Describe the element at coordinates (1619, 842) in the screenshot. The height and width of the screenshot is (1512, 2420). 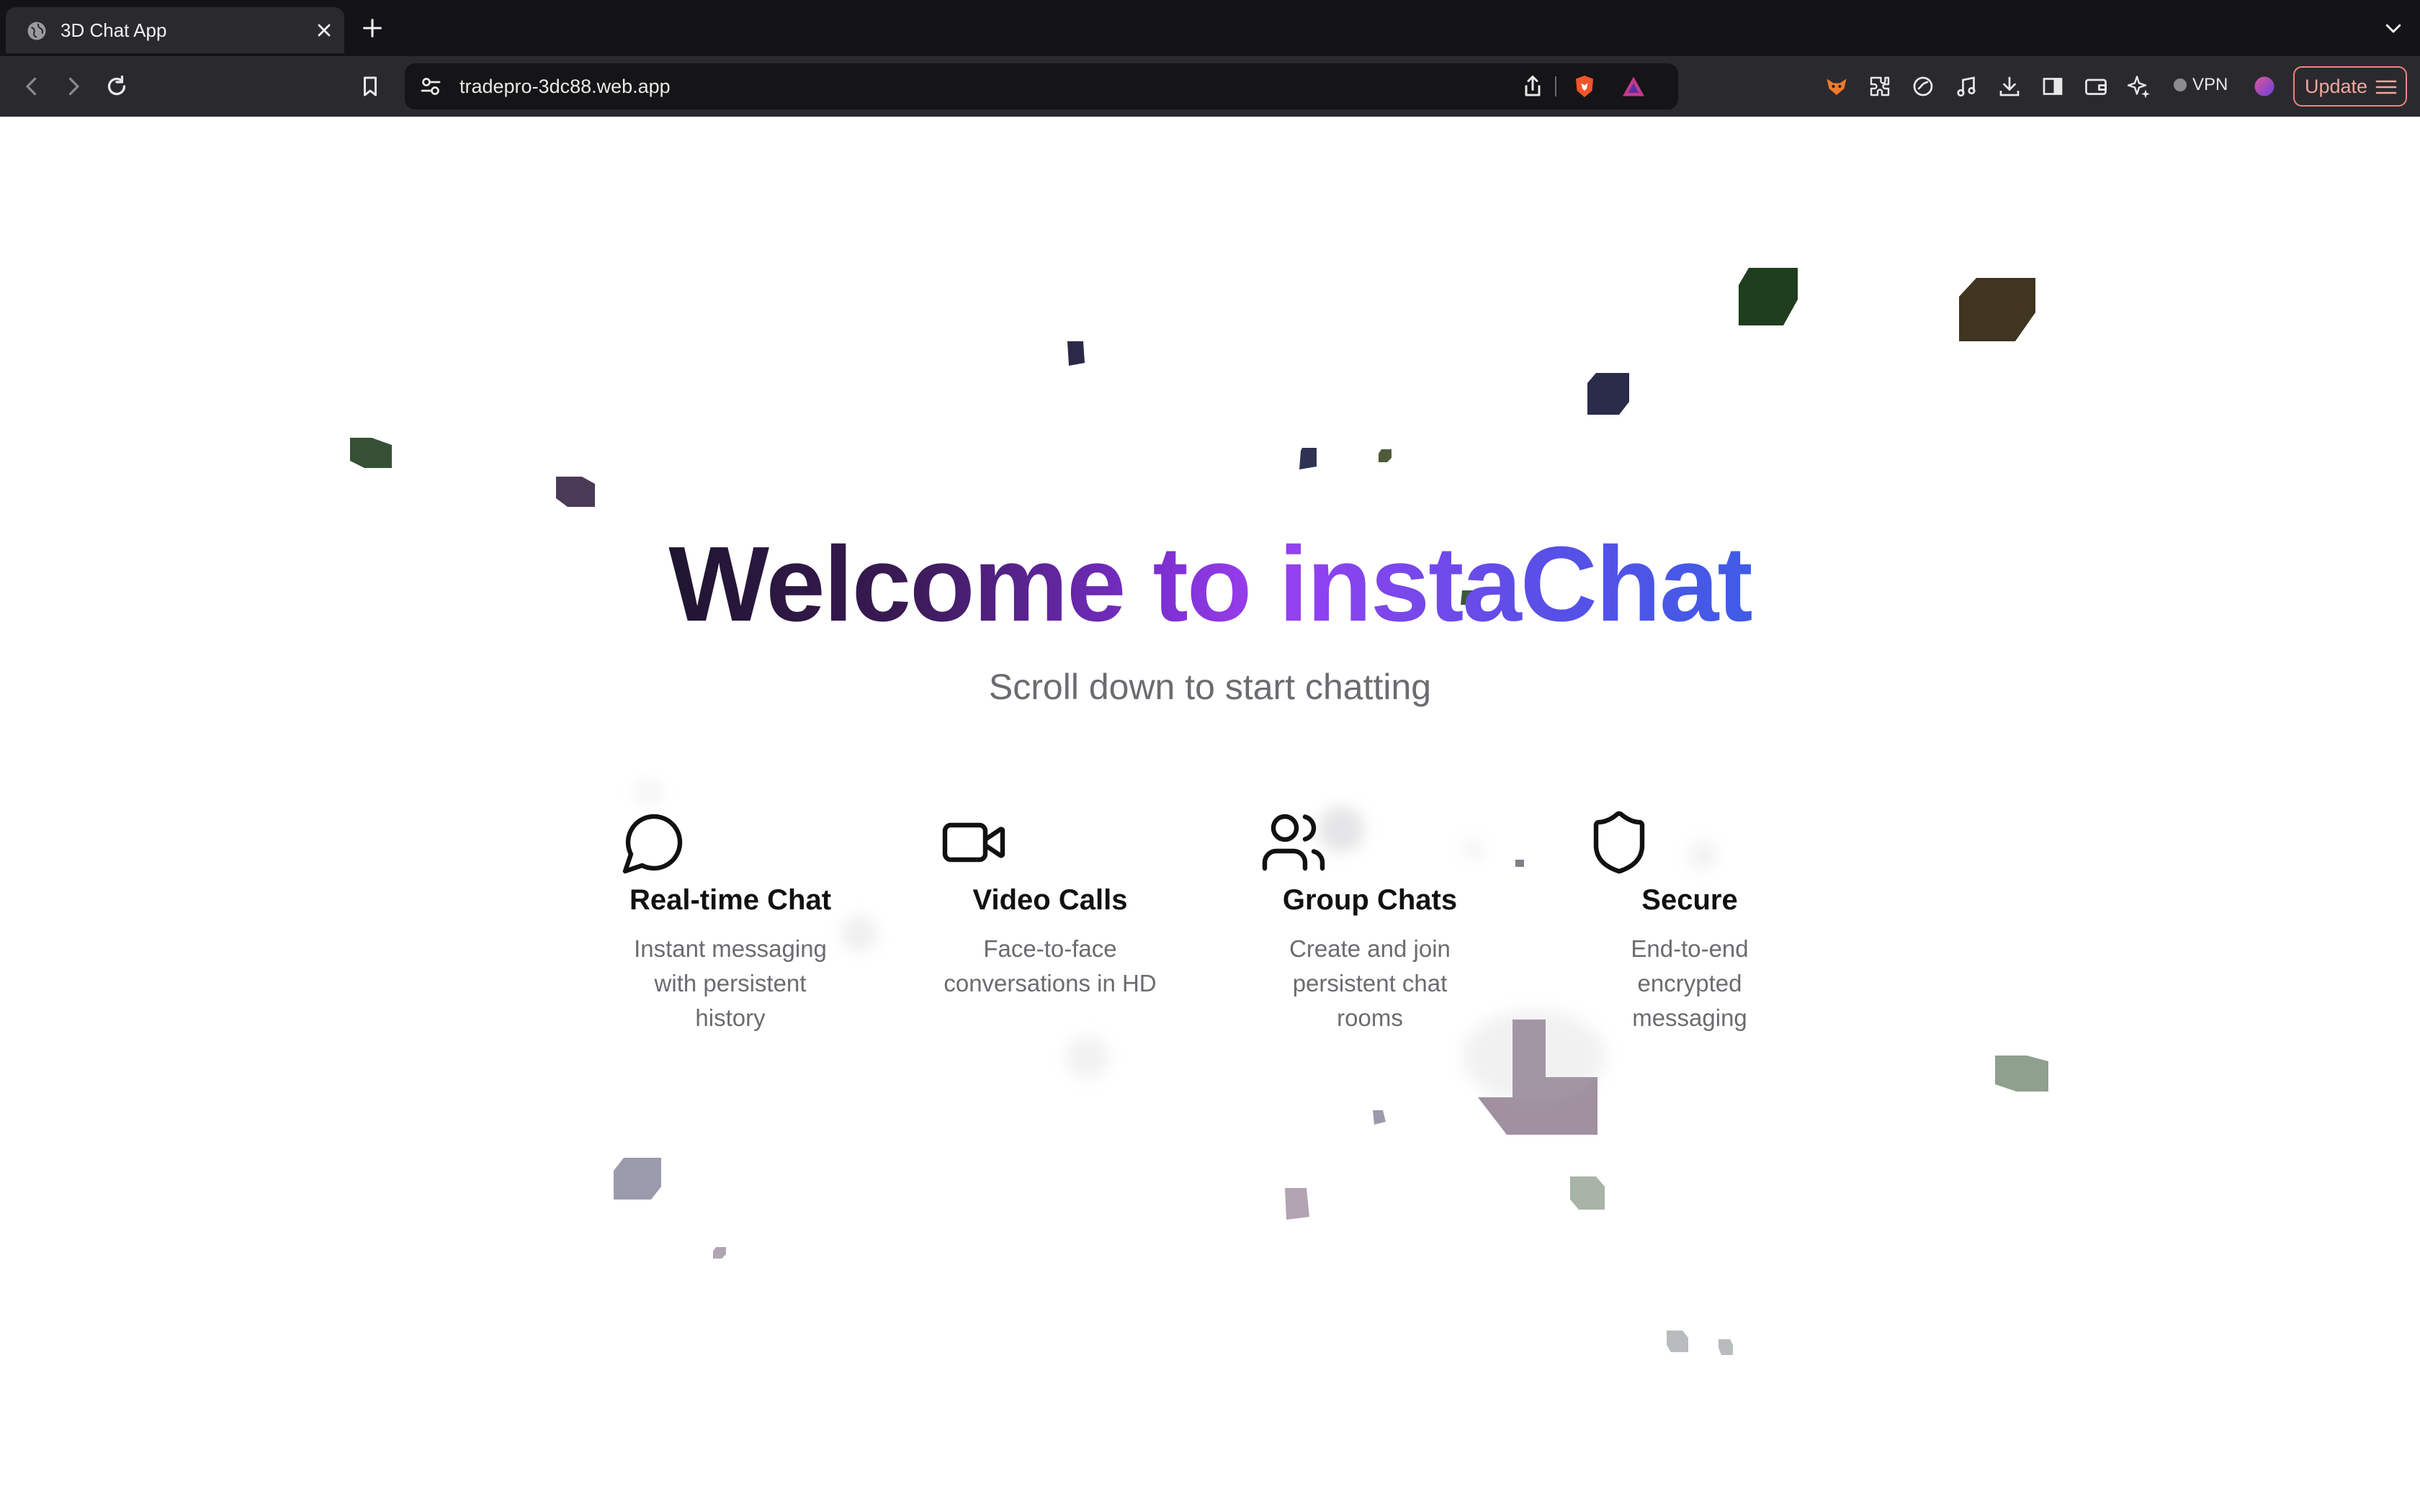
I see `shield-icon` at that location.